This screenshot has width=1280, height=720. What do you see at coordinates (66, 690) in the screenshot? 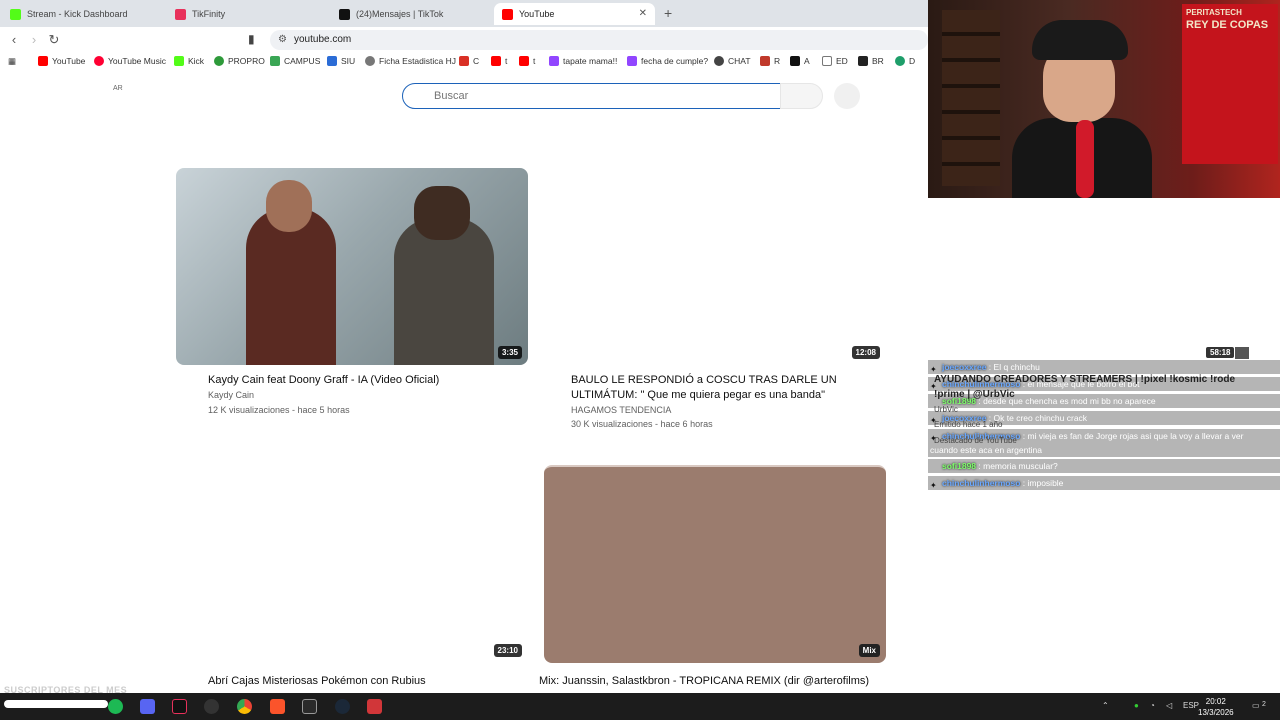
I see `subs-overlay-label: SUSCRIPTORES DEL MES` at bounding box center [66, 690].